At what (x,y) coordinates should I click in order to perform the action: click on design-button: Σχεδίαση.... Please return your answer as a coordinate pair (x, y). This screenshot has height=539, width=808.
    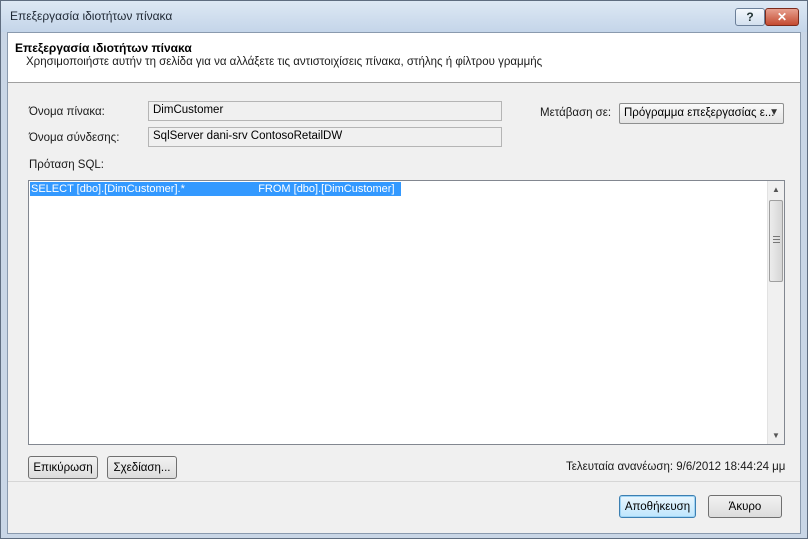
    Looking at the image, I should click on (142, 467).